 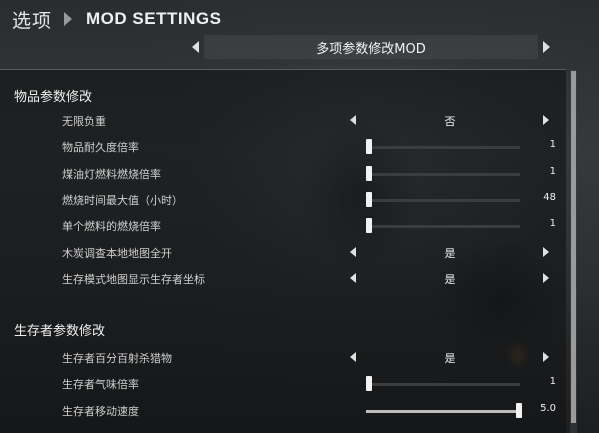 I want to click on setting-label: 物品耐久度倍率, so click(x=100, y=148).